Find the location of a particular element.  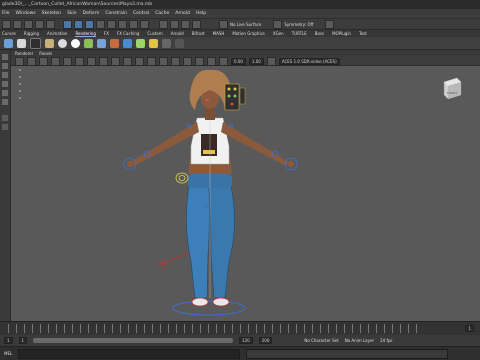

shelf-tab-fx-caching: FX Caching is located at coordinates (128, 33).